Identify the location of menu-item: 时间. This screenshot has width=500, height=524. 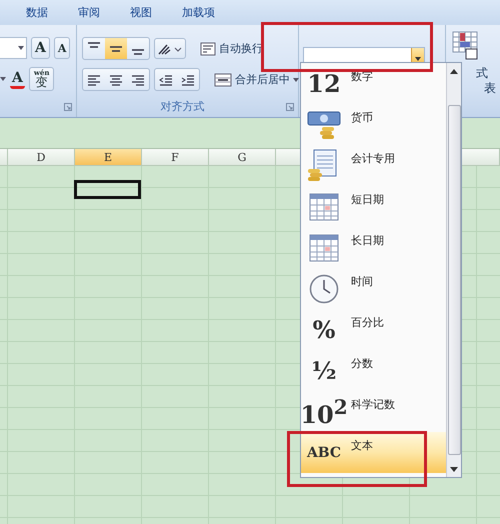
(373, 288).